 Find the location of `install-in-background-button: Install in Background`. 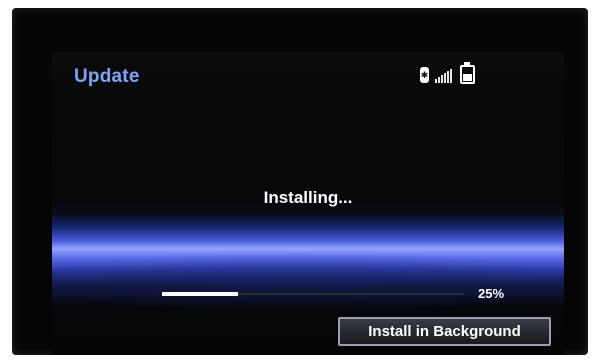

install-in-background-button: Install in Background is located at coordinates (444, 331).